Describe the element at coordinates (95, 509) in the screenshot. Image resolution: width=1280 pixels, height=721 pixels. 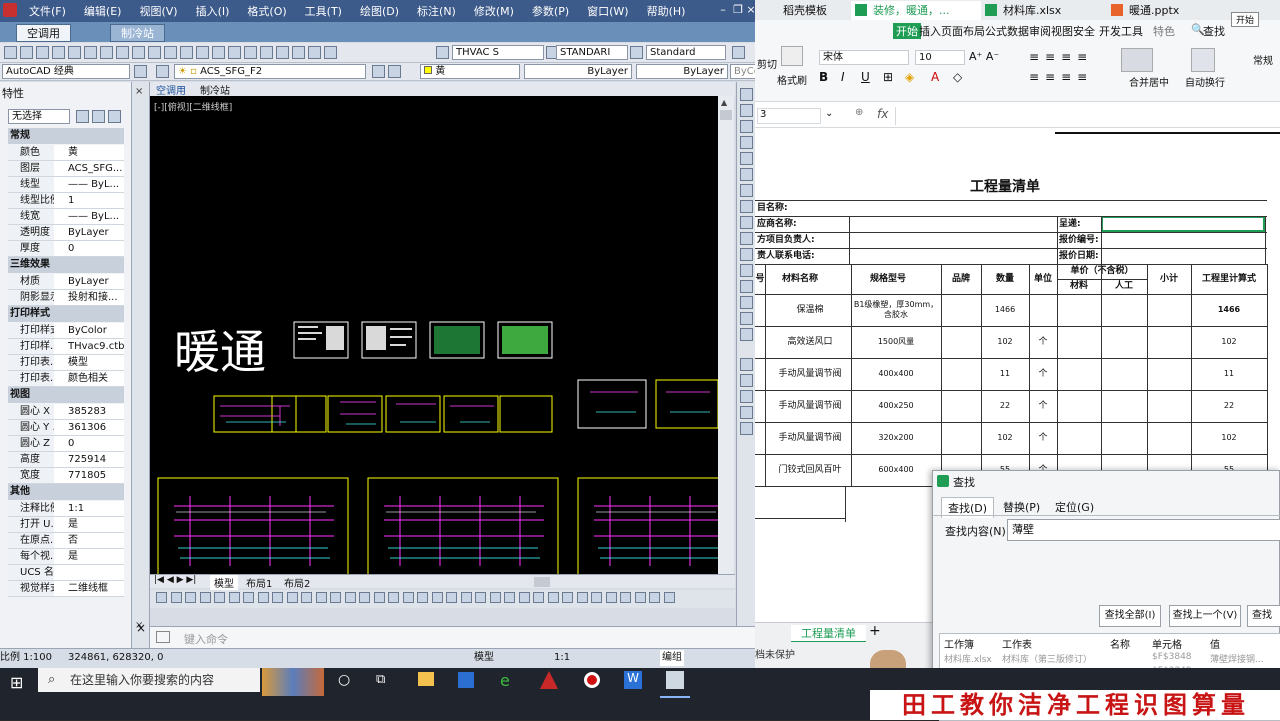
I see `prop-value: 1:1` at that location.